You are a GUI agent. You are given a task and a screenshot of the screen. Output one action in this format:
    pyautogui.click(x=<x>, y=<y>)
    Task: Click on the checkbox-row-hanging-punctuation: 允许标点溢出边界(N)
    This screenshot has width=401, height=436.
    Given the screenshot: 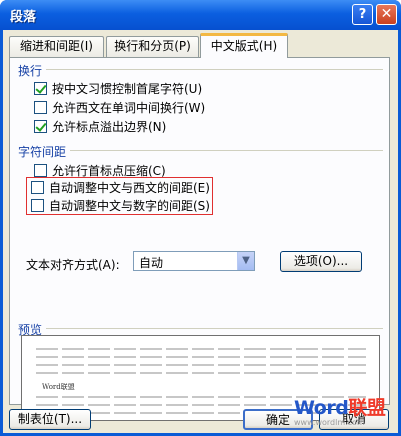 What is the action you would take?
    pyautogui.click(x=100, y=126)
    